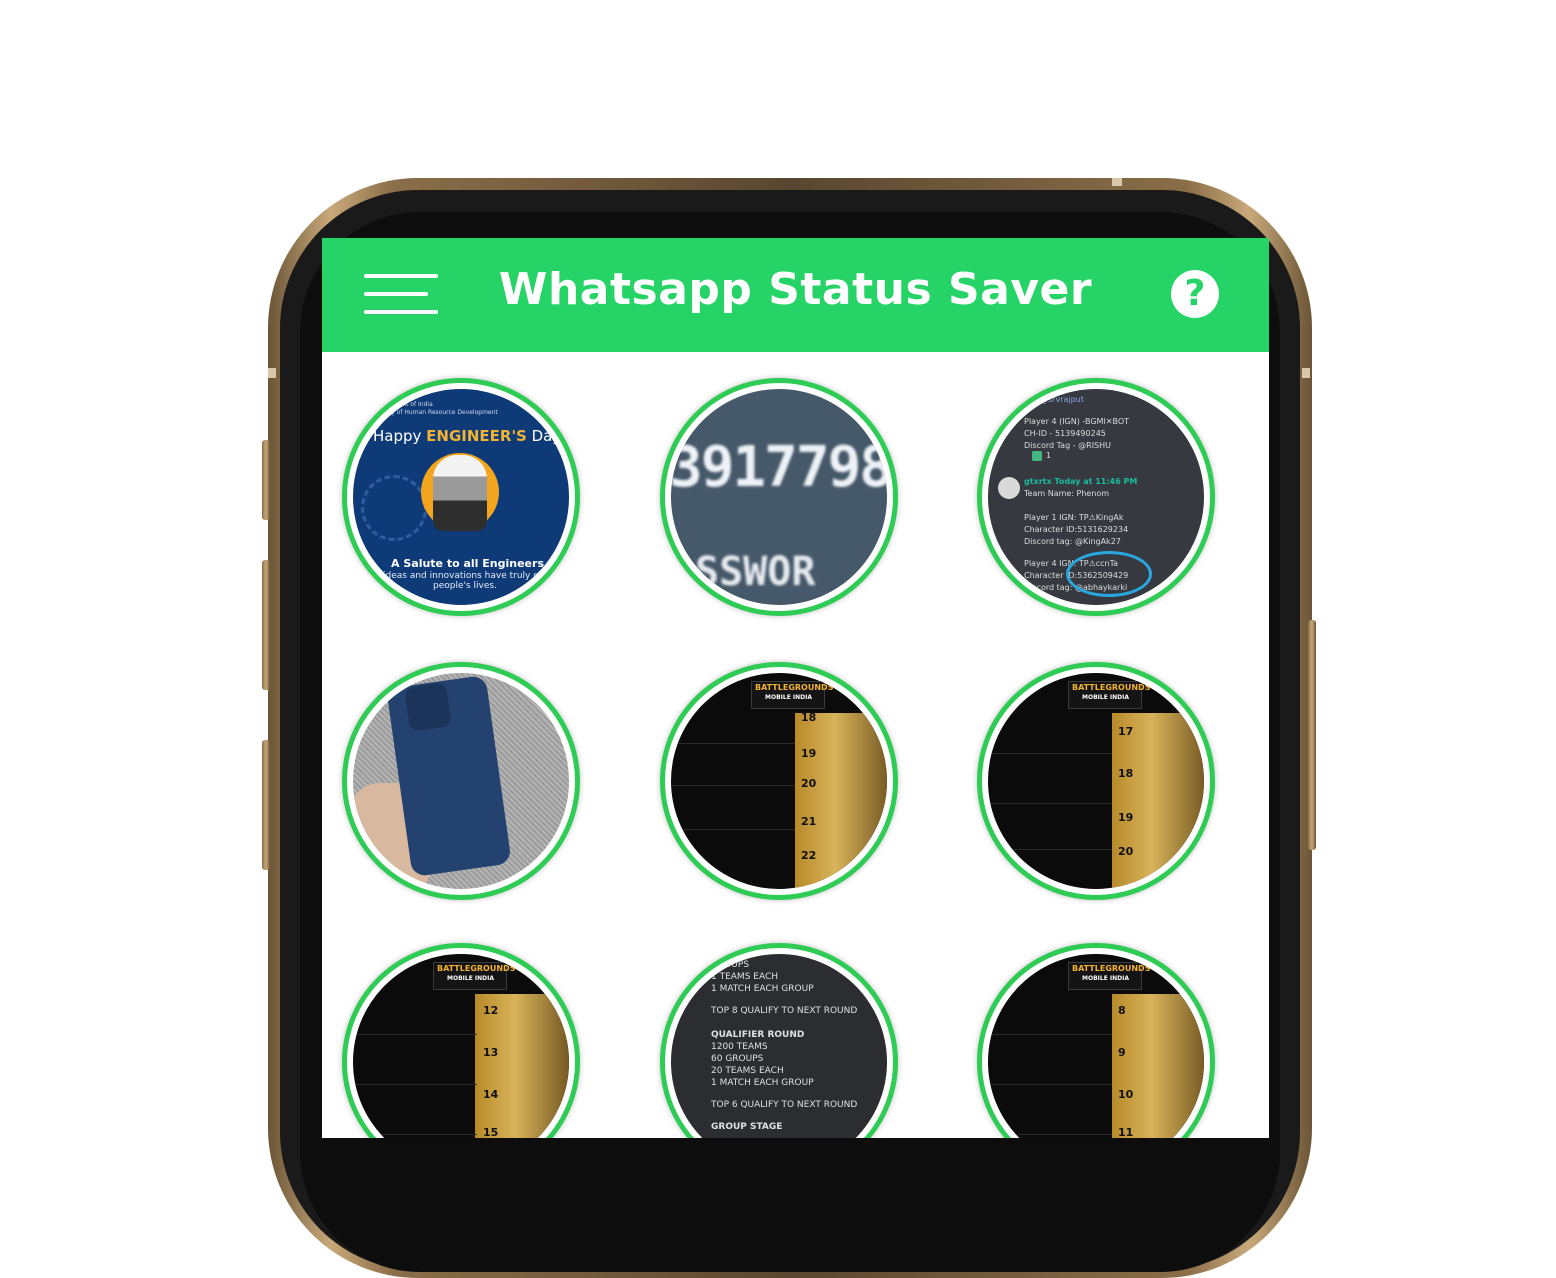 This screenshot has width=1556, height=1278. I want to click on thumb-line: GROUP STAGE, so click(747, 1127).